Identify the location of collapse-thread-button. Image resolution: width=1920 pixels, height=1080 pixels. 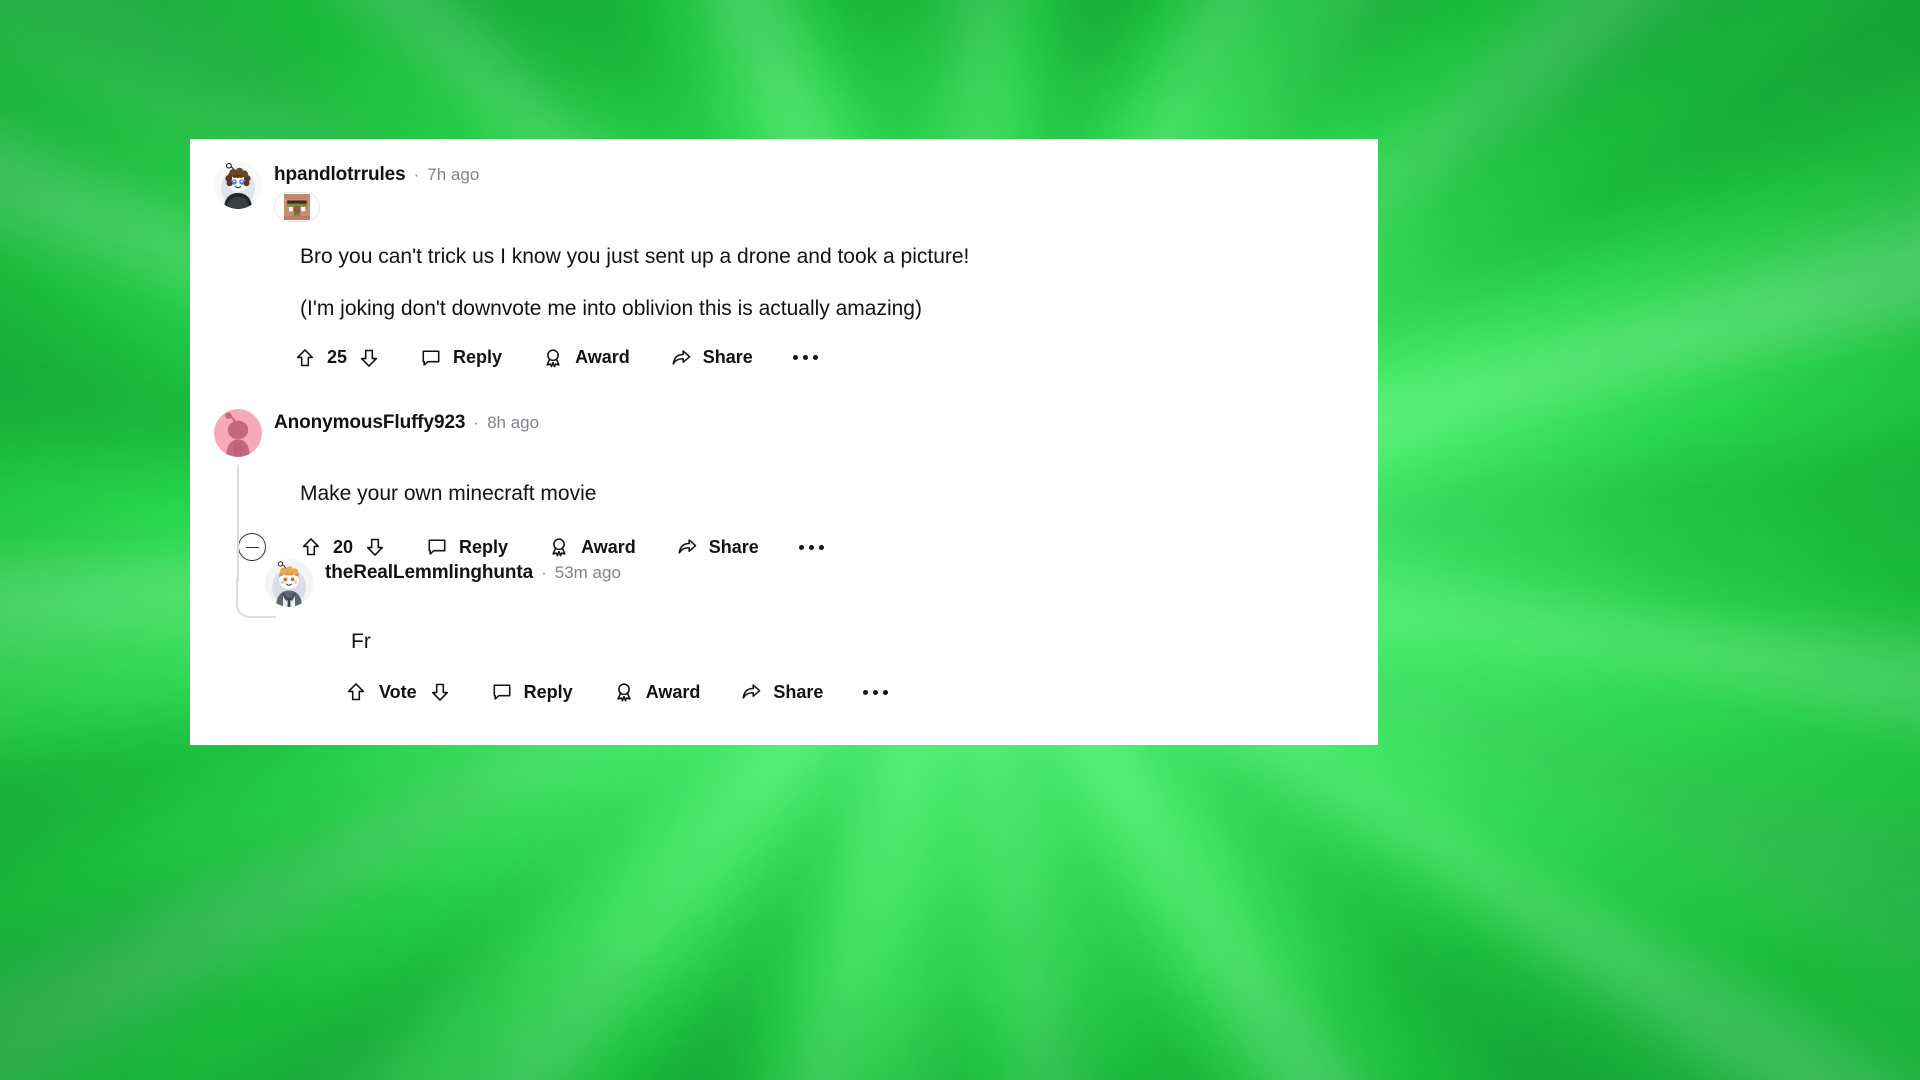
(252, 547).